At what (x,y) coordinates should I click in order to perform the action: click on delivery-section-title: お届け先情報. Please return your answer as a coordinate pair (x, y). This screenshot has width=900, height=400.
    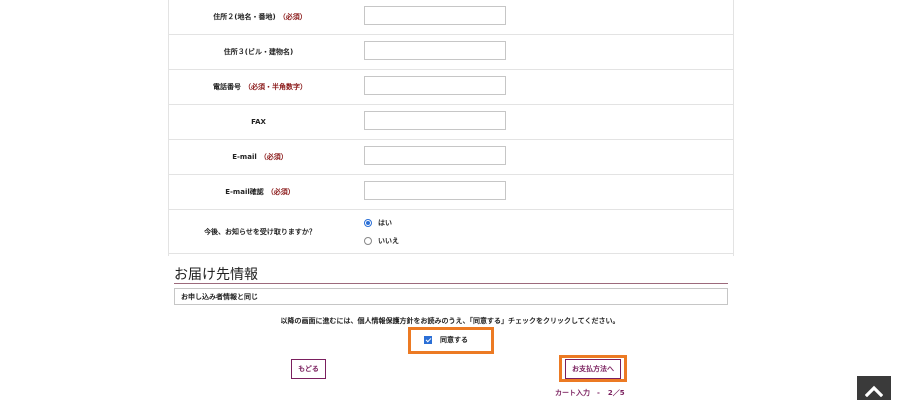
    Looking at the image, I should click on (216, 275).